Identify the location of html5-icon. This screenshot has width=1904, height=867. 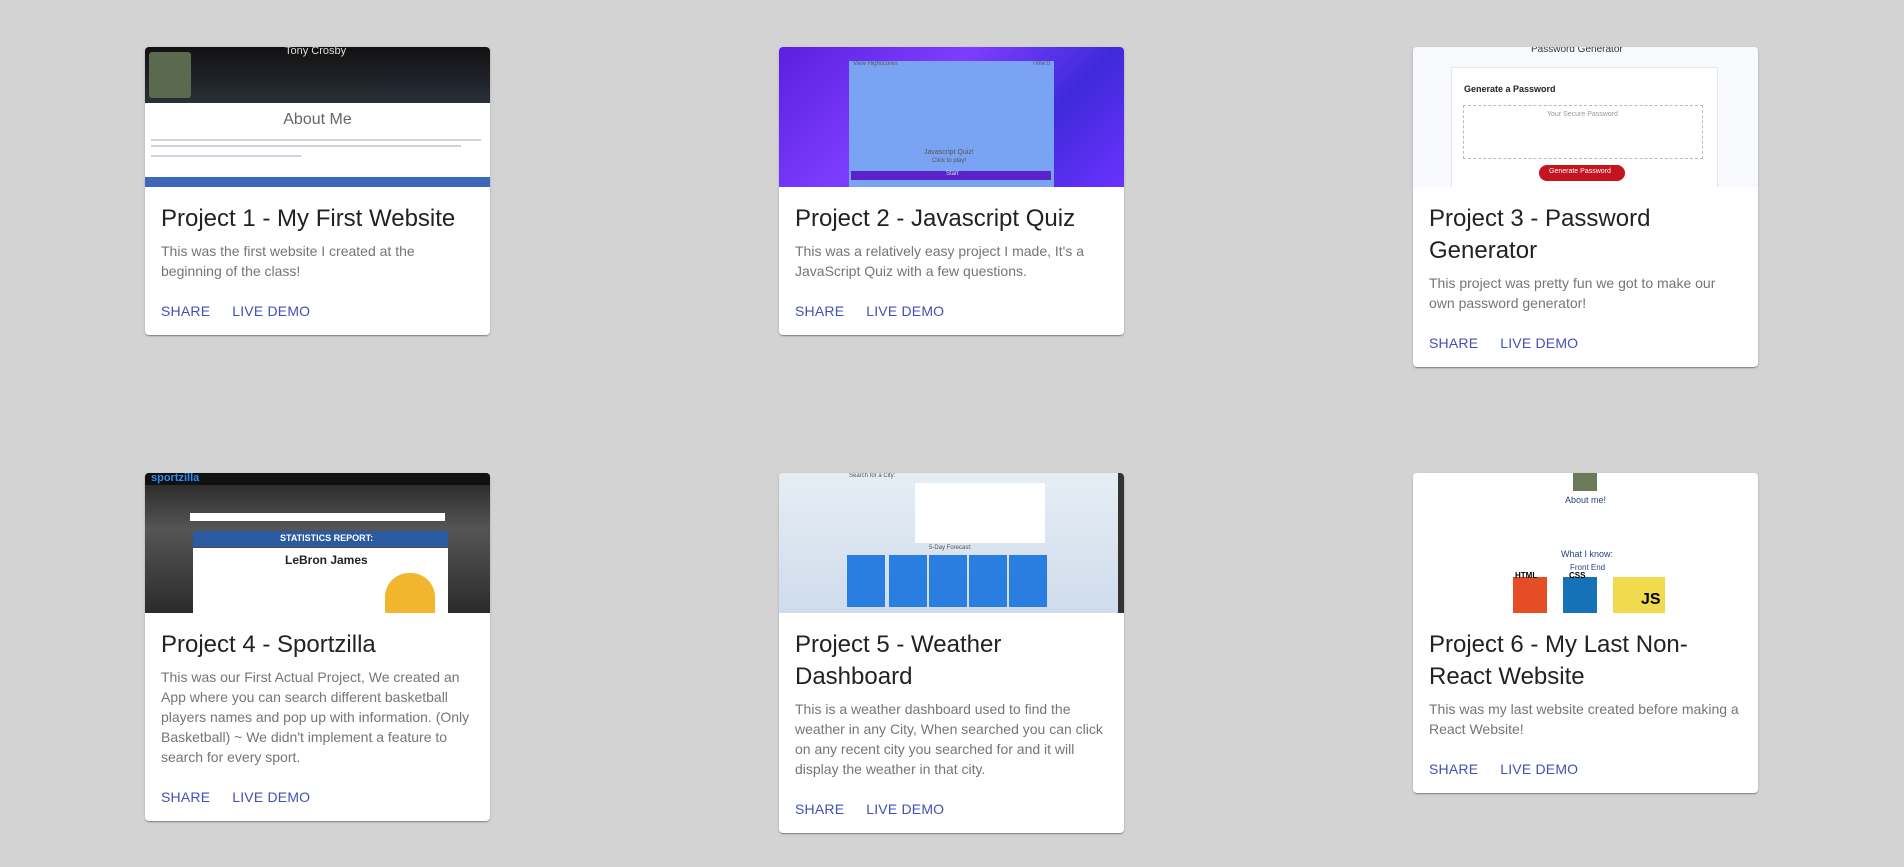
(1530, 595).